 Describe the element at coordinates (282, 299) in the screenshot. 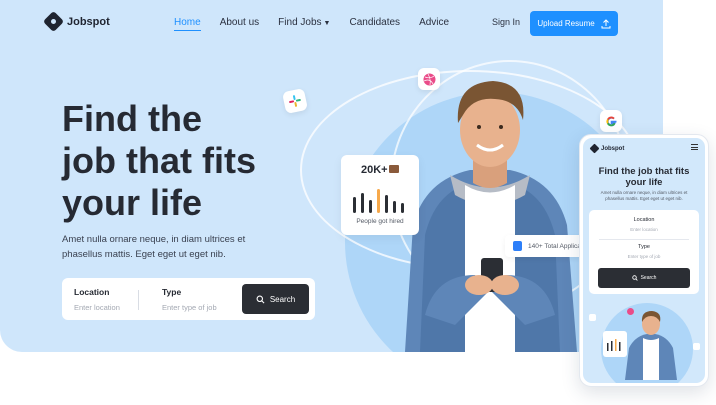

I see `search-button-label: Search` at that location.